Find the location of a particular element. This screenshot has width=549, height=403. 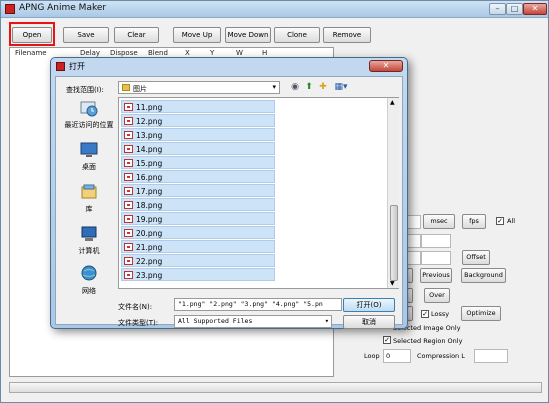

selected-region-only-checkbox: ✓ is located at coordinates (387, 340).